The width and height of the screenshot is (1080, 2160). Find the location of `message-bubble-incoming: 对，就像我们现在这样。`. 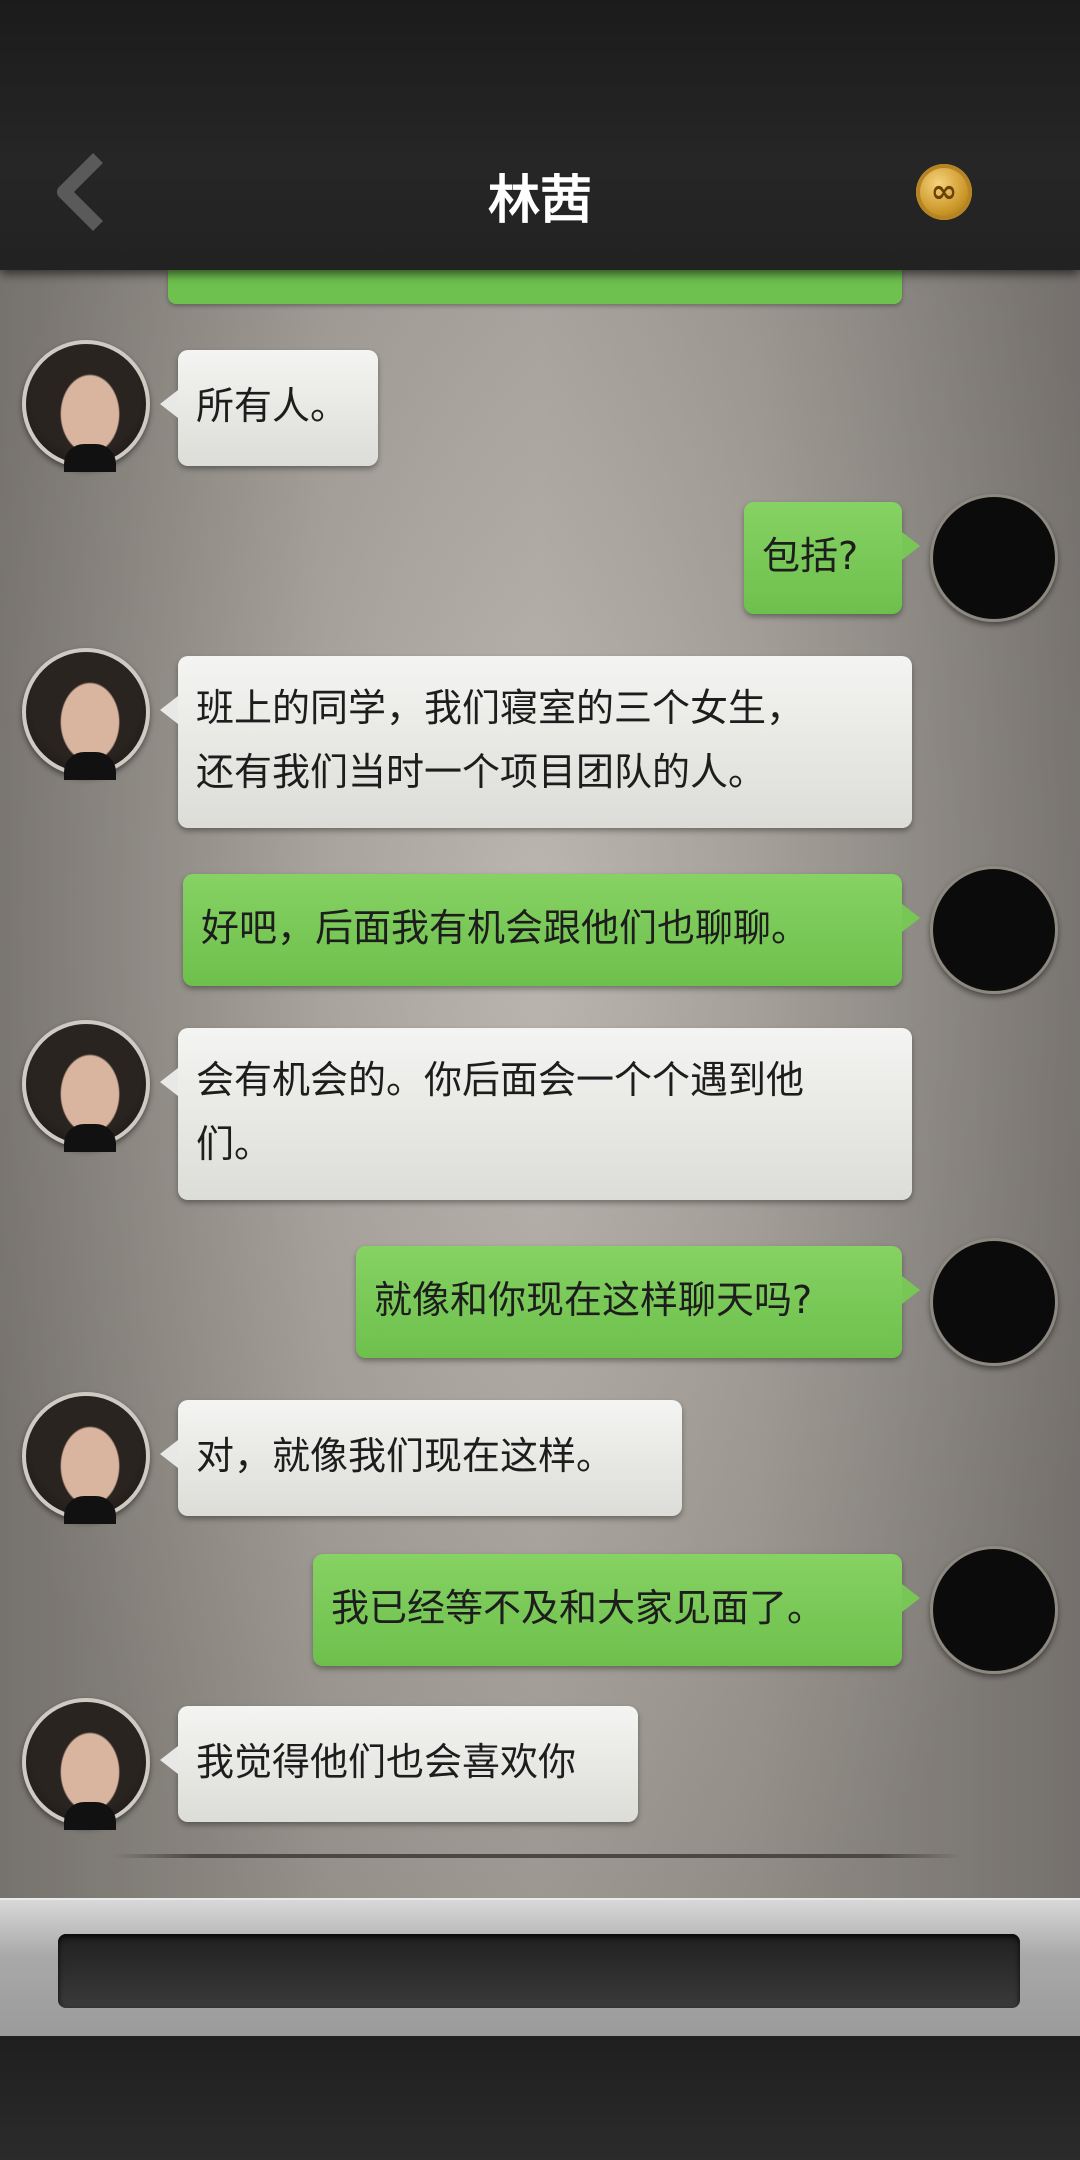

message-bubble-incoming: 对，就像我们现在这样。 is located at coordinates (421, 1458).